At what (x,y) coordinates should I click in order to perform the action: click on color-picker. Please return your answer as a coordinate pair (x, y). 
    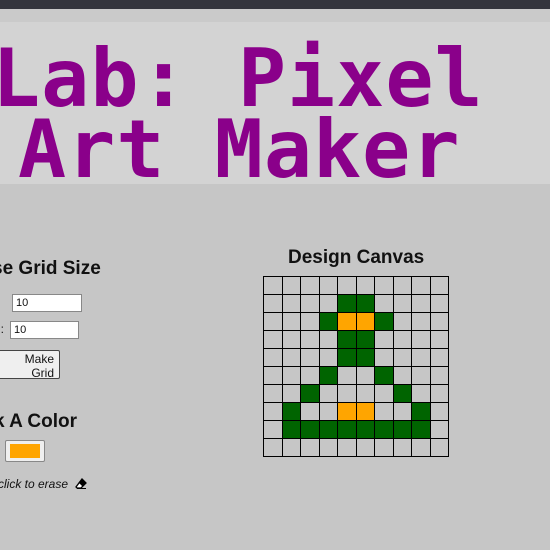
    Looking at the image, I should click on (25, 451).